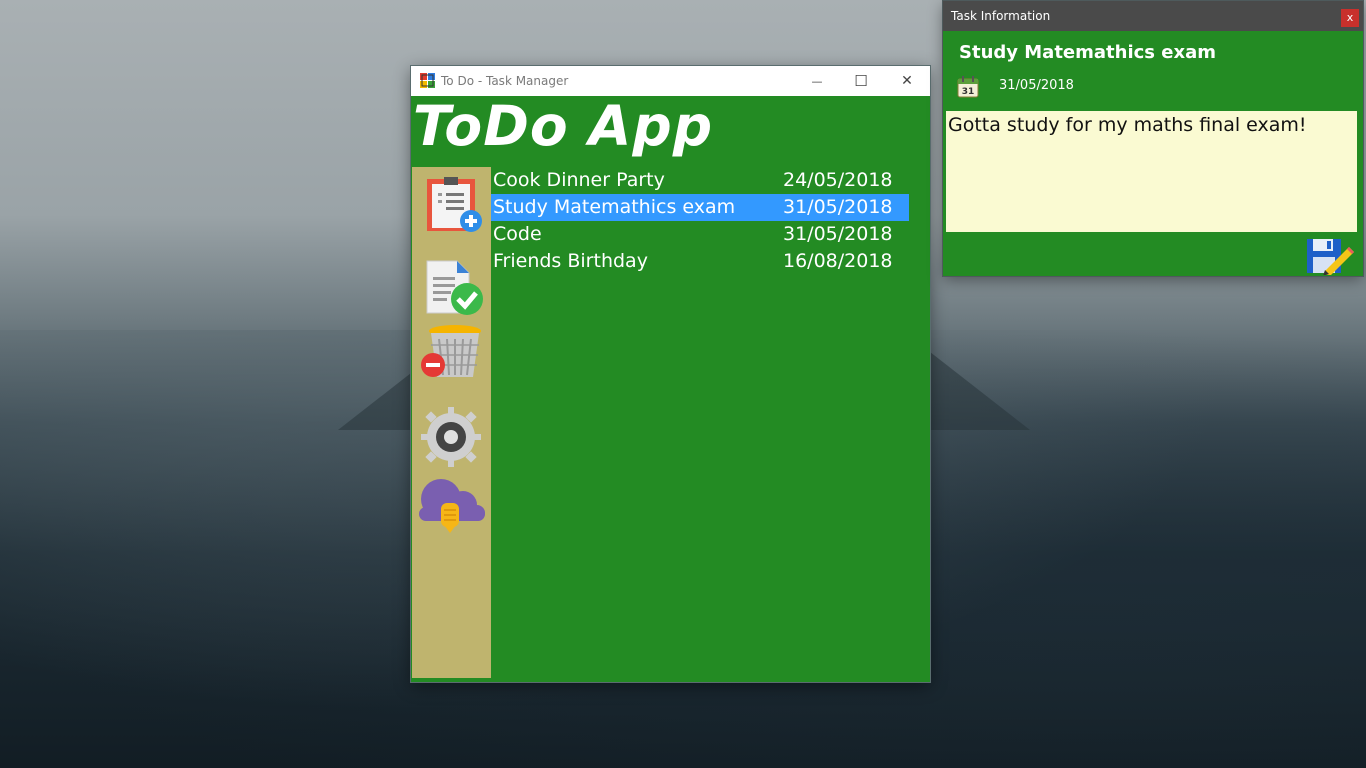 This screenshot has height=768, width=1366. I want to click on task-row: Code 31/05/2018, so click(700, 234).